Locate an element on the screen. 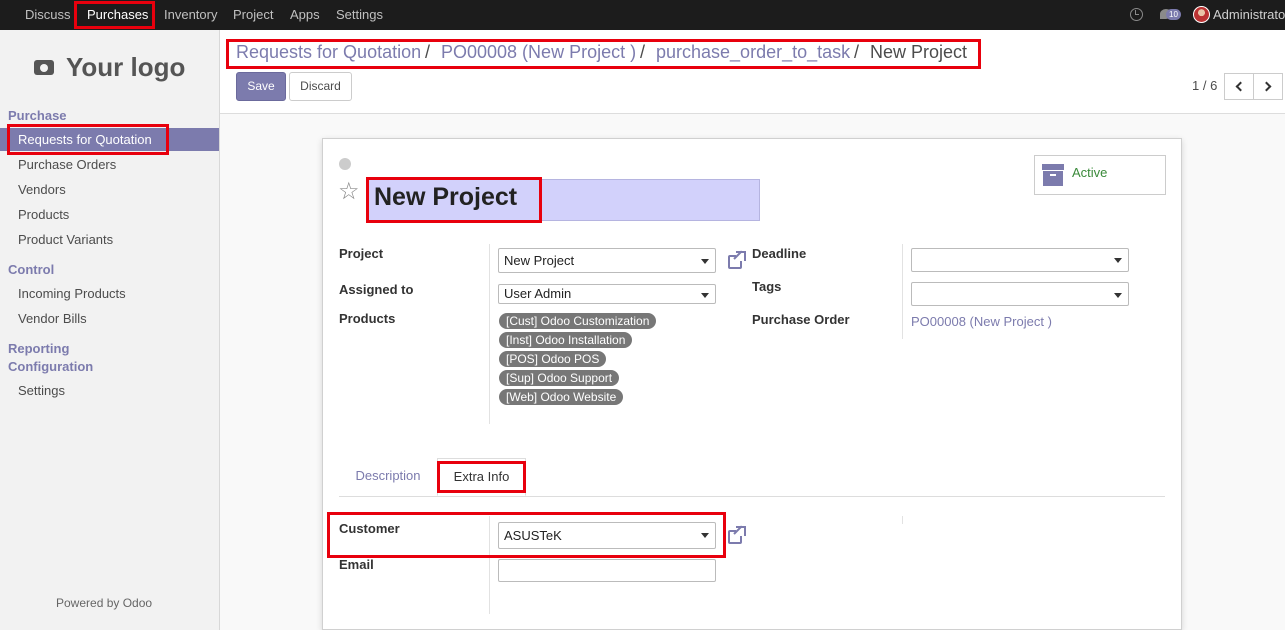  camera-icon is located at coordinates (44, 67).